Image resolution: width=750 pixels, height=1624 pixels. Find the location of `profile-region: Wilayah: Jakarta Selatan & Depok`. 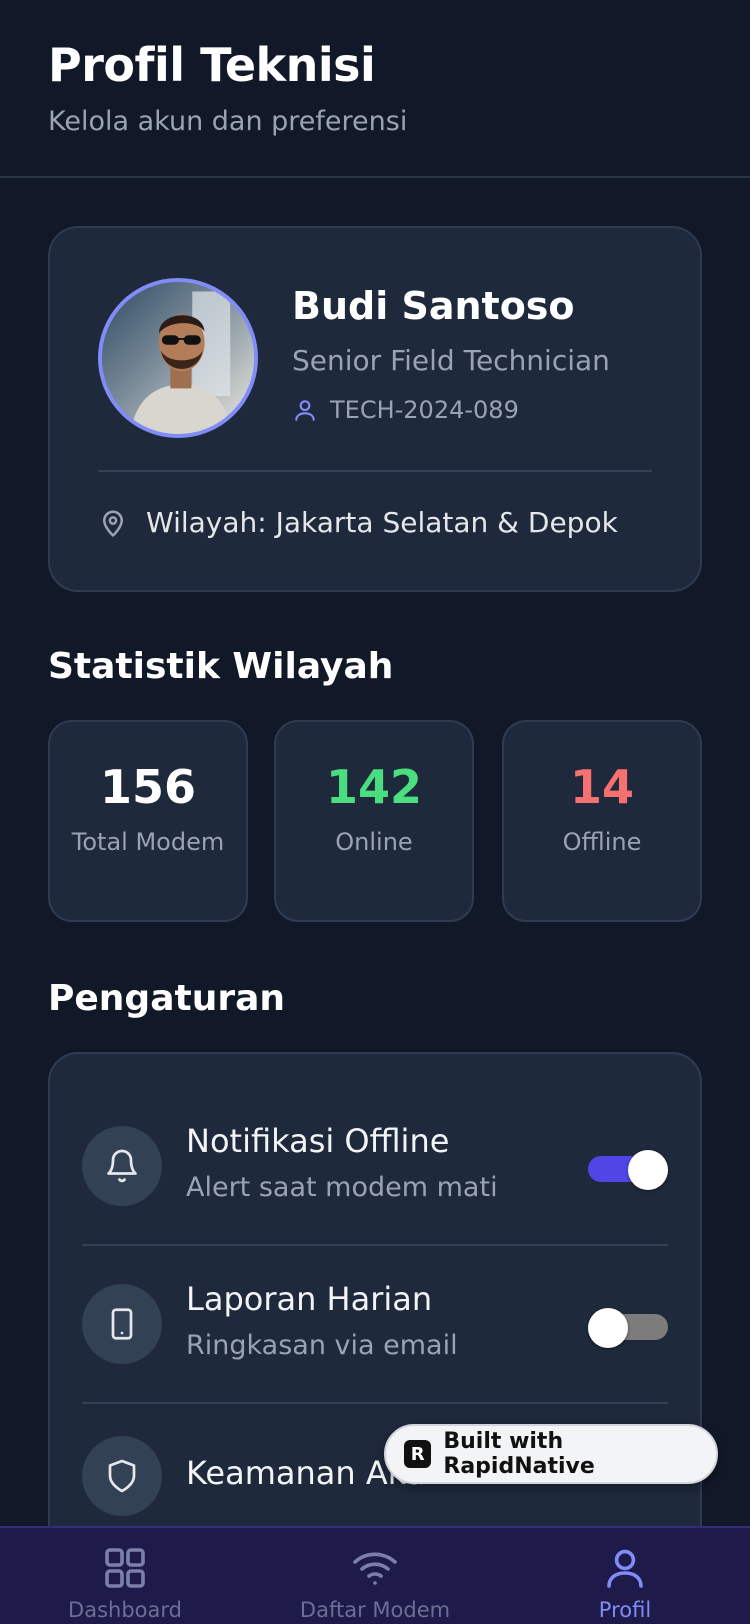

profile-region: Wilayah: Jakarta Selatan & Depok is located at coordinates (358, 522).